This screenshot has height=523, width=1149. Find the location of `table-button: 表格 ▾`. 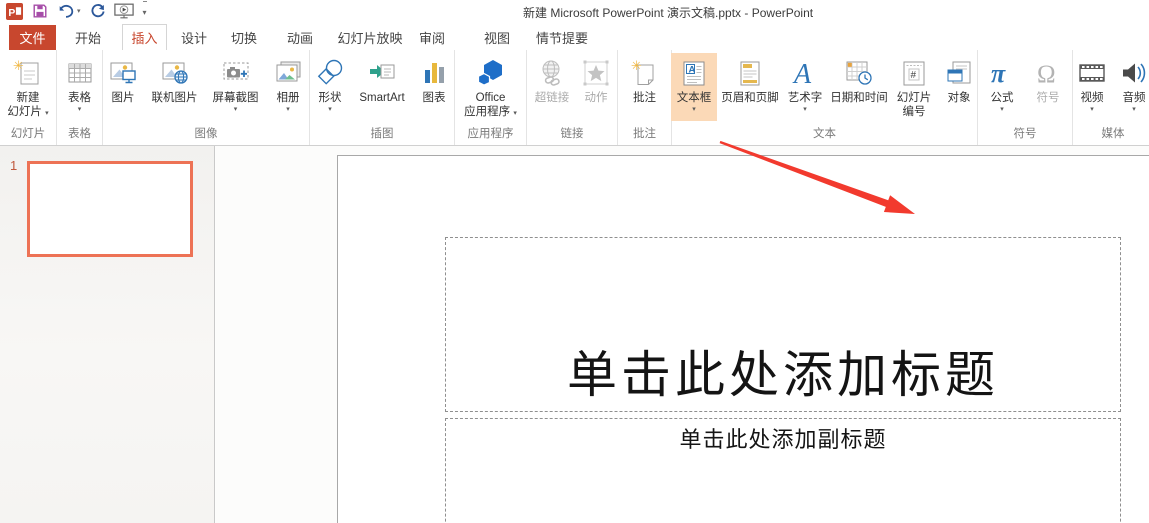

table-button: 表格 ▾ is located at coordinates (80, 87).